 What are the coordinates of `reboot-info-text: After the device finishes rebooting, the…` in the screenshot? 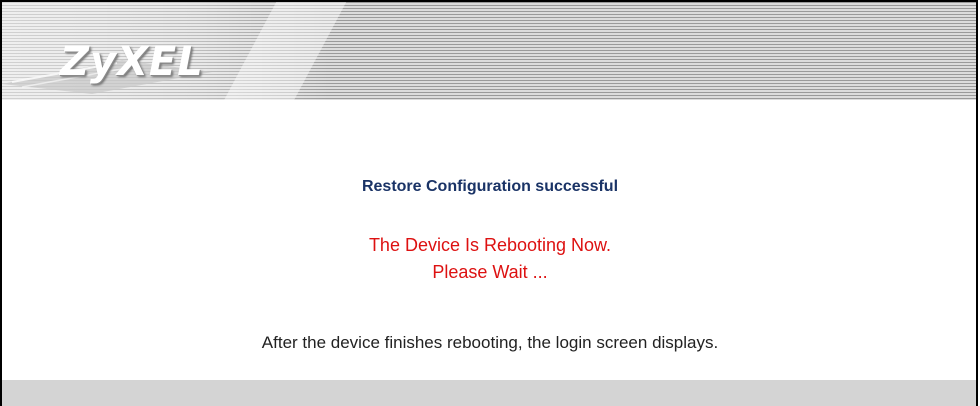 It's located at (490, 342).